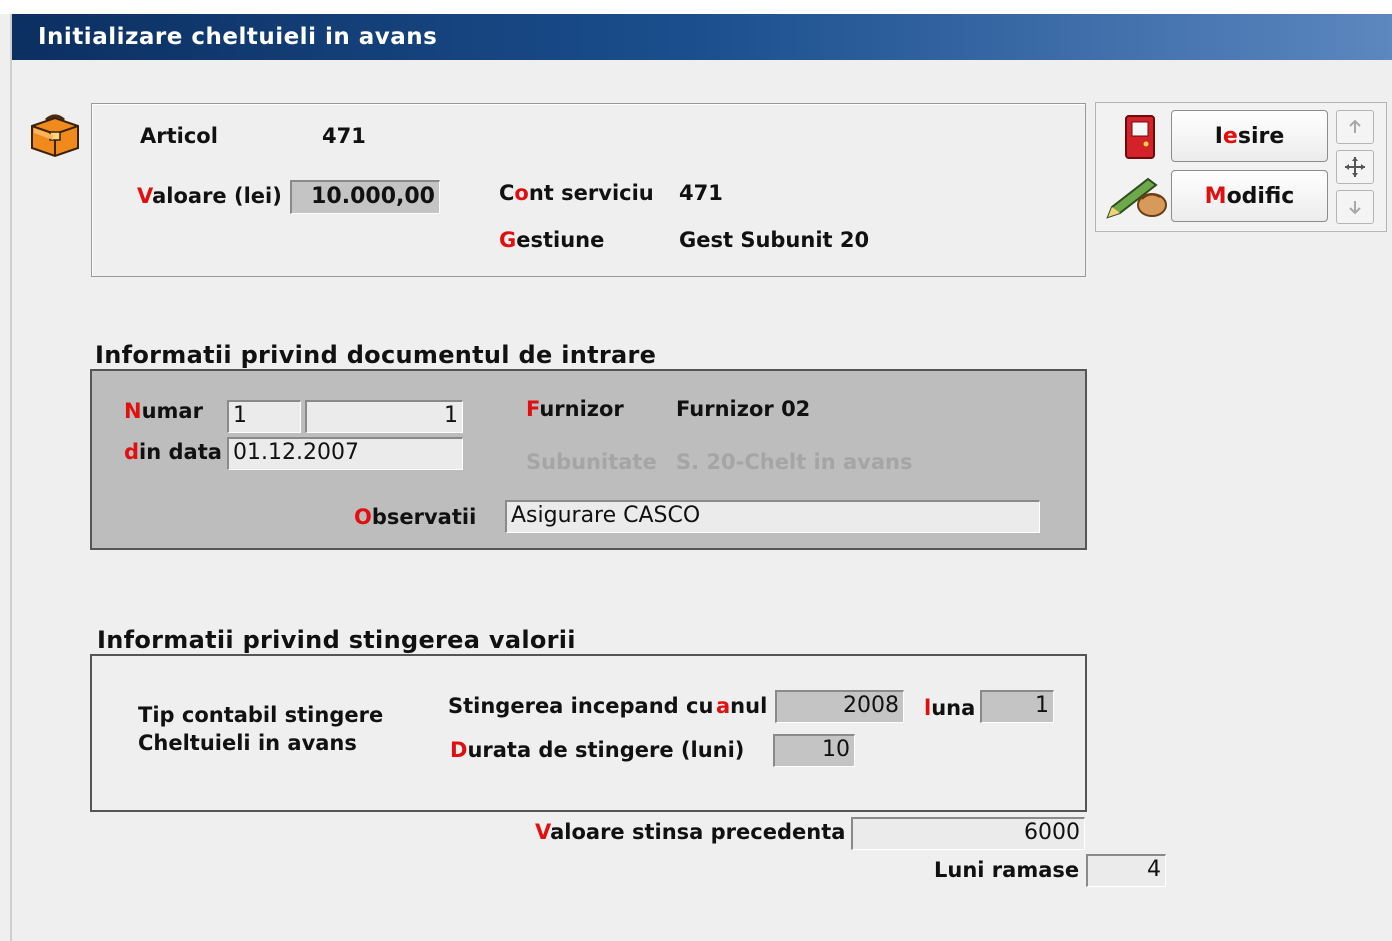 The height and width of the screenshot is (941, 1392). Describe the element at coordinates (172, 411) in the screenshot. I see `numar-label-text: umar` at that location.